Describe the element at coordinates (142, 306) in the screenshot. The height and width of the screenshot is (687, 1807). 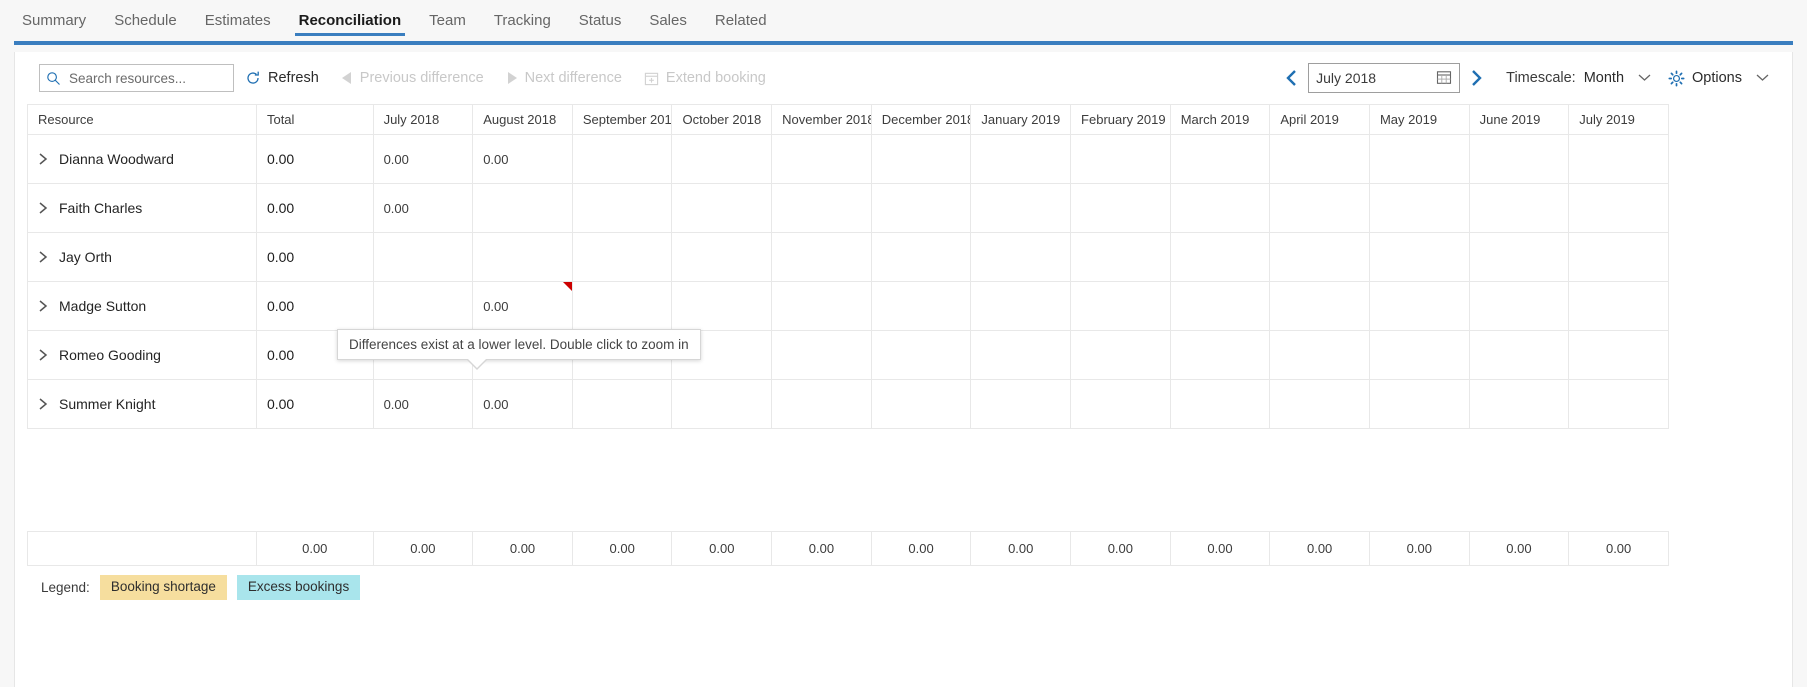
I see `resource-name-cell: Madge Sutton` at that location.